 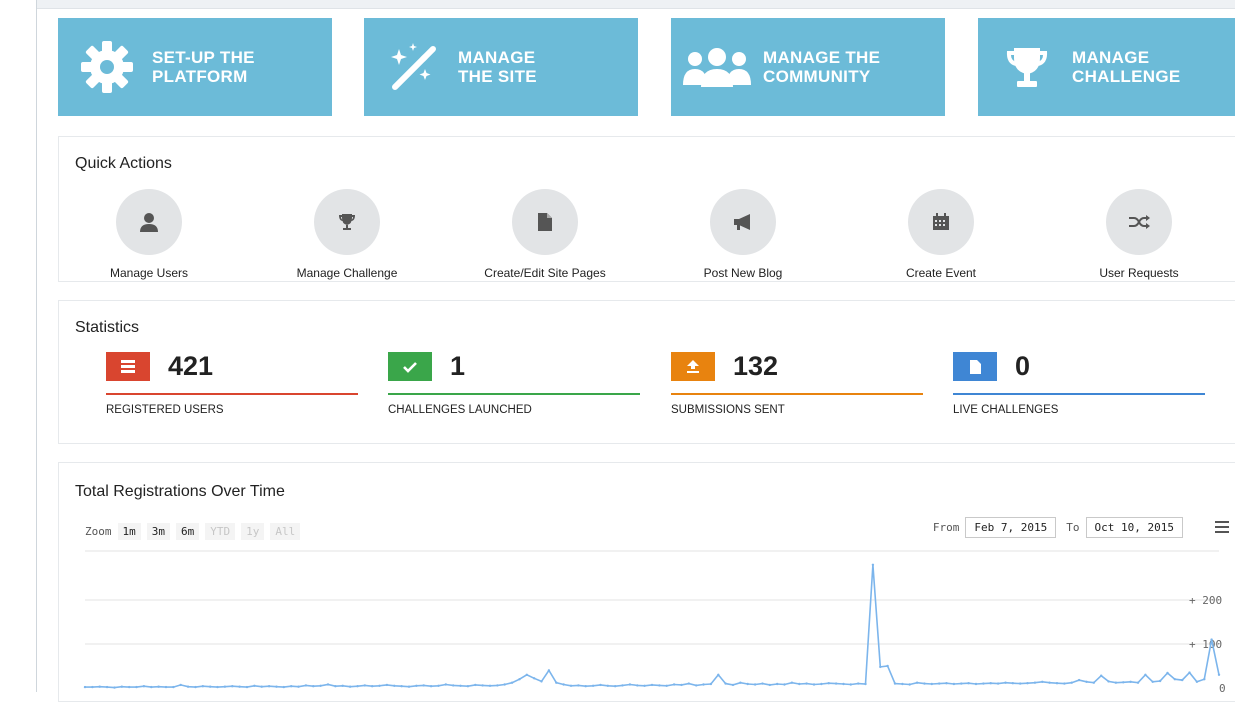 What do you see at coordinates (743, 234) in the screenshot?
I see `quick-action-post-blog: Post New Blog` at bounding box center [743, 234].